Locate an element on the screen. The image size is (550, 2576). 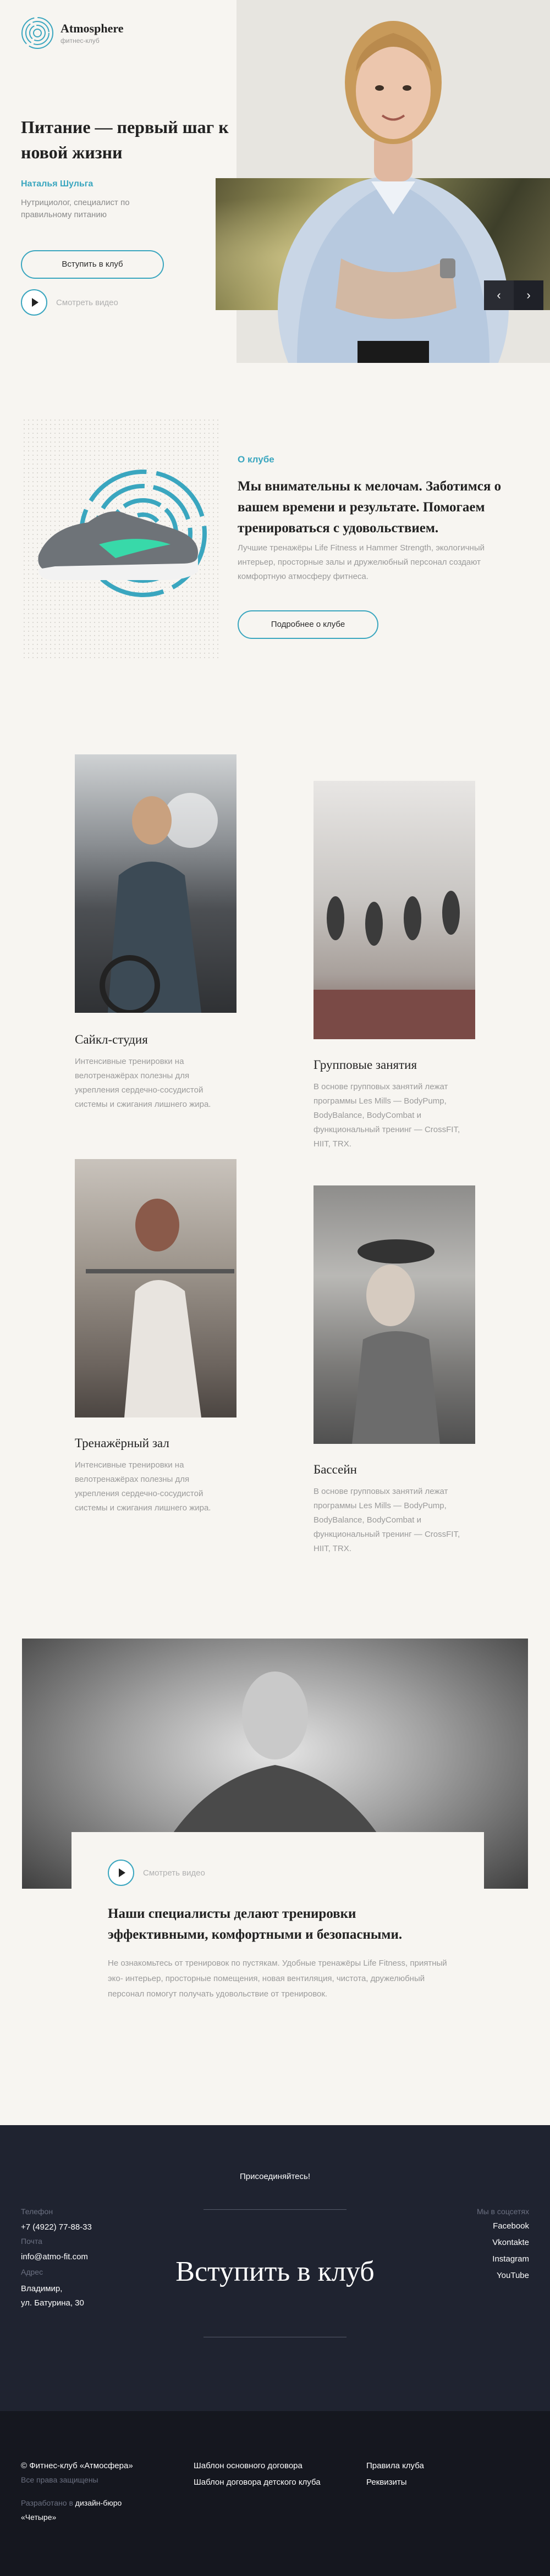
hero-title: Питание — первый шаг к новой жизни is located at coordinates (125, 139).